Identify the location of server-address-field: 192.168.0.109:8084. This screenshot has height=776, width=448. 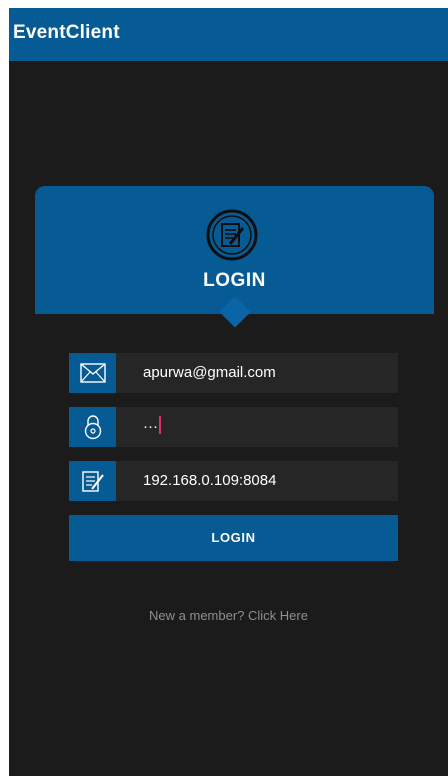
(233, 481).